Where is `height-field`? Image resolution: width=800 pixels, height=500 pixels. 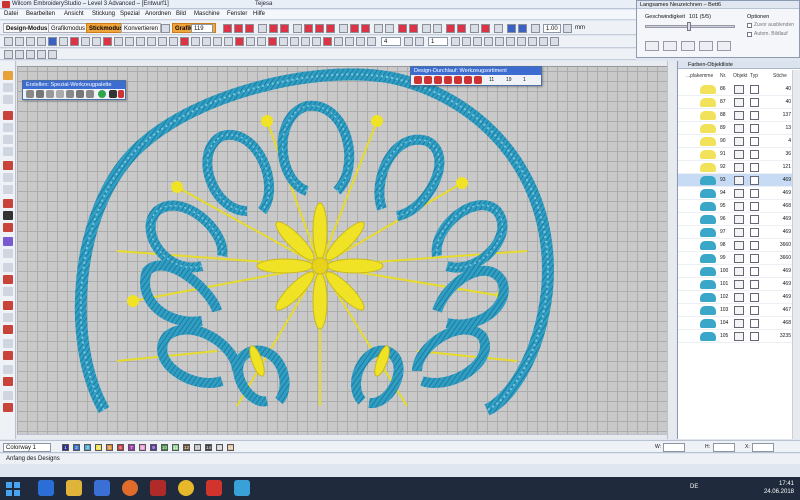 height-field is located at coordinates (724, 447).